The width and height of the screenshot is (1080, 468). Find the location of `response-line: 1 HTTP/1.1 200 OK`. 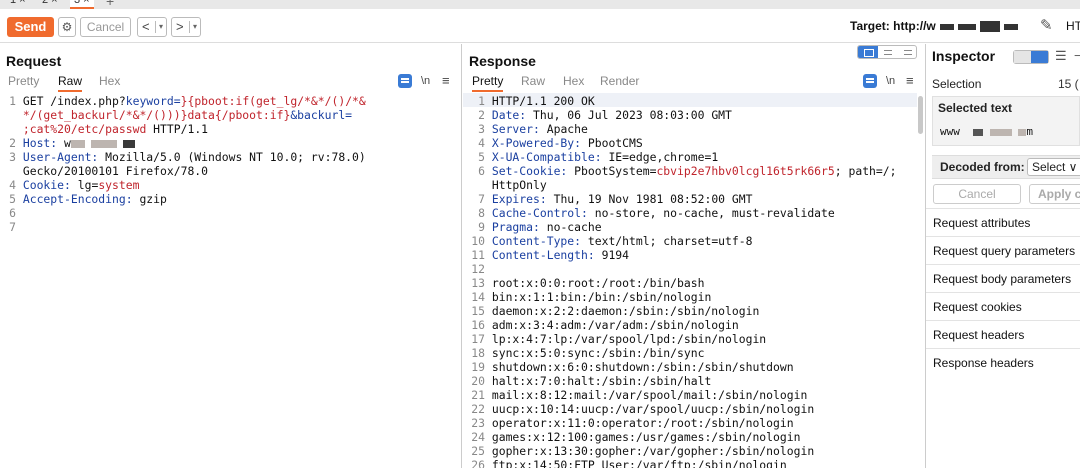

response-line: 1 HTTP/1.1 200 OK is located at coordinates (536, 101).